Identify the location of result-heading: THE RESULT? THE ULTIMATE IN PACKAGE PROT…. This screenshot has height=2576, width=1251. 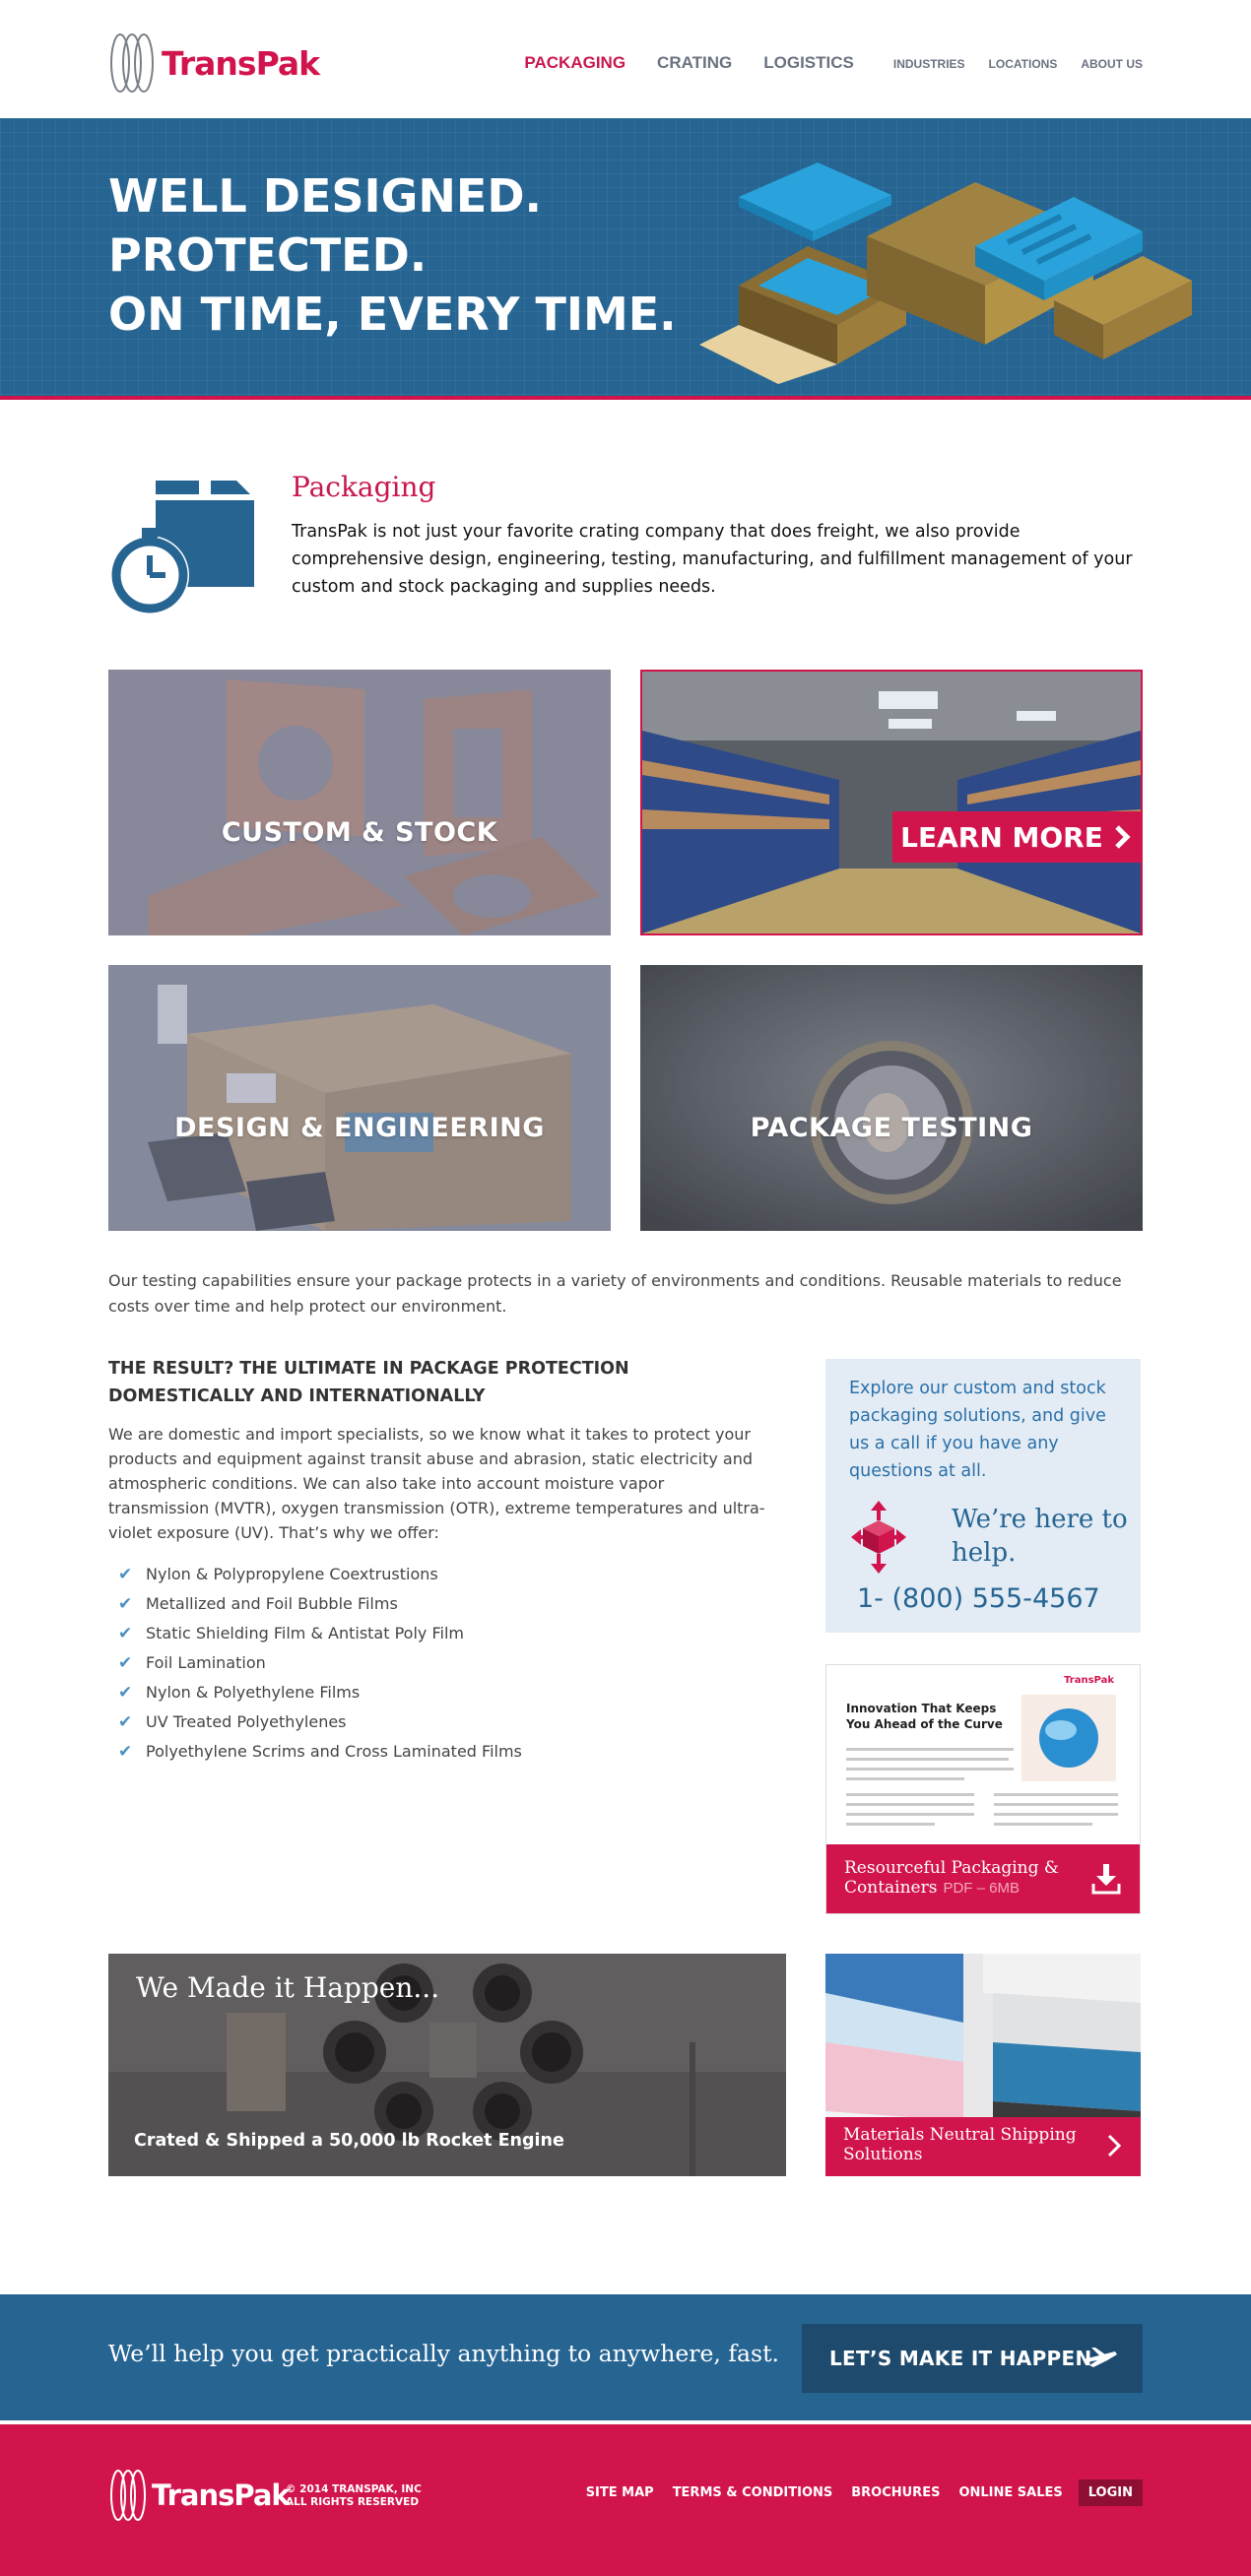
(368, 1382).